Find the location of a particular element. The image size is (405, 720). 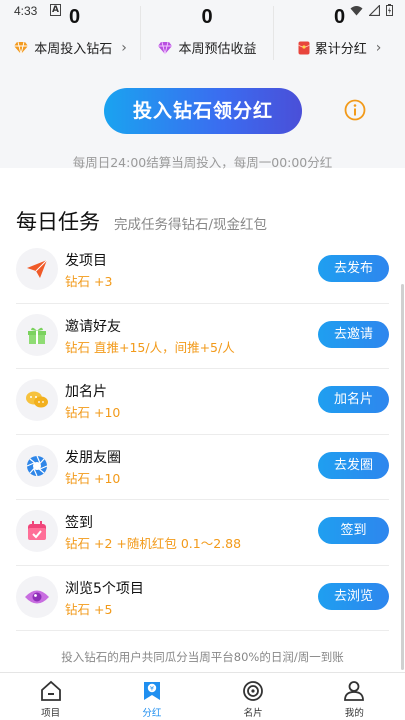

section-subtitle: 完成任务得钻石/现金红包 is located at coordinates (191, 225).